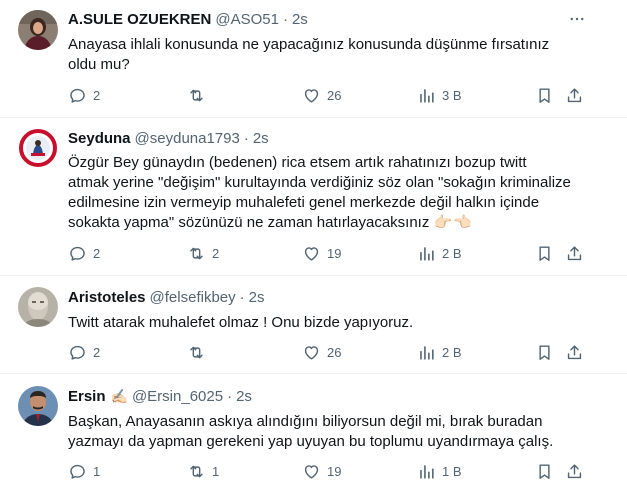 Image resolution: width=627 pixels, height=493 pixels. What do you see at coordinates (177, 396) in the screenshot?
I see `user-handle: @Ersin_6025` at bounding box center [177, 396].